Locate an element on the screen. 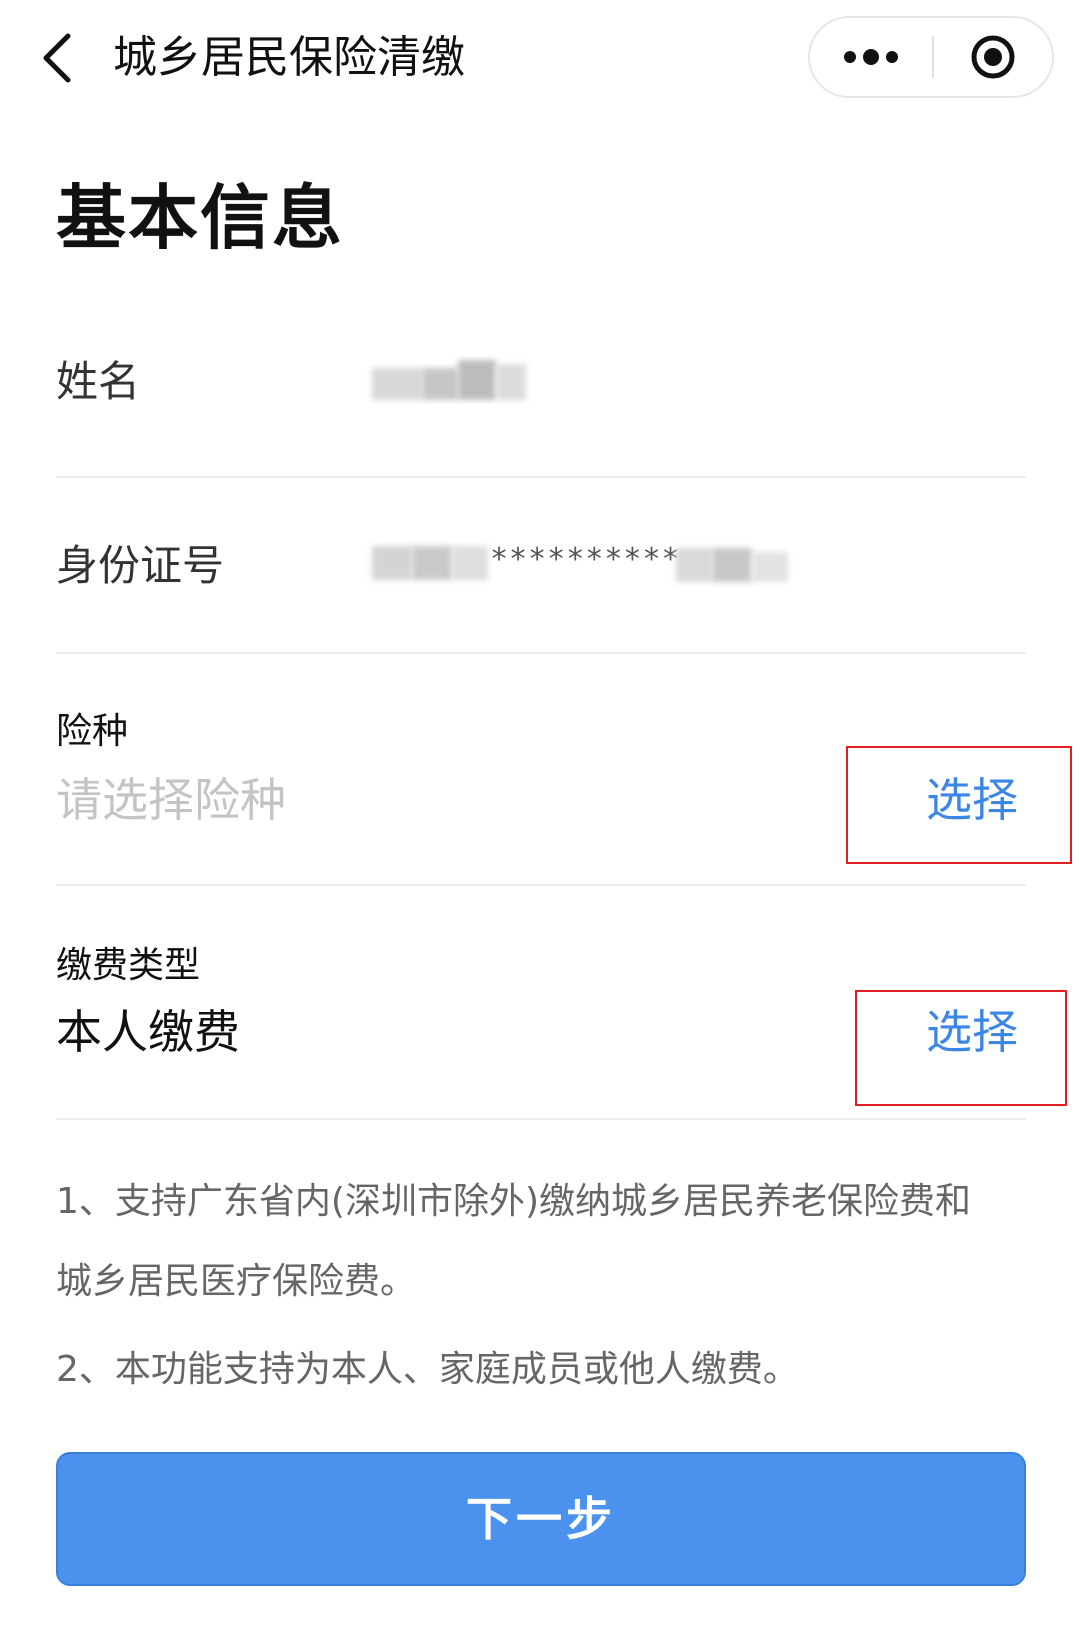  more-dots-icon is located at coordinates (871, 57).